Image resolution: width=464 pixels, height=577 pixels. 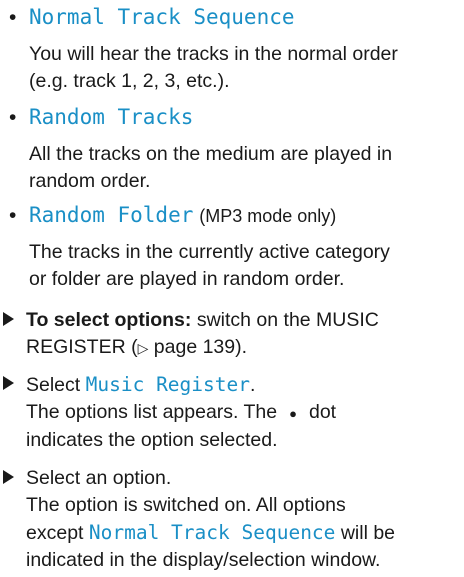 What do you see at coordinates (129, 81) in the screenshot?
I see `description-line: (e.g. track 1, 2, 3, etc.).` at bounding box center [129, 81].